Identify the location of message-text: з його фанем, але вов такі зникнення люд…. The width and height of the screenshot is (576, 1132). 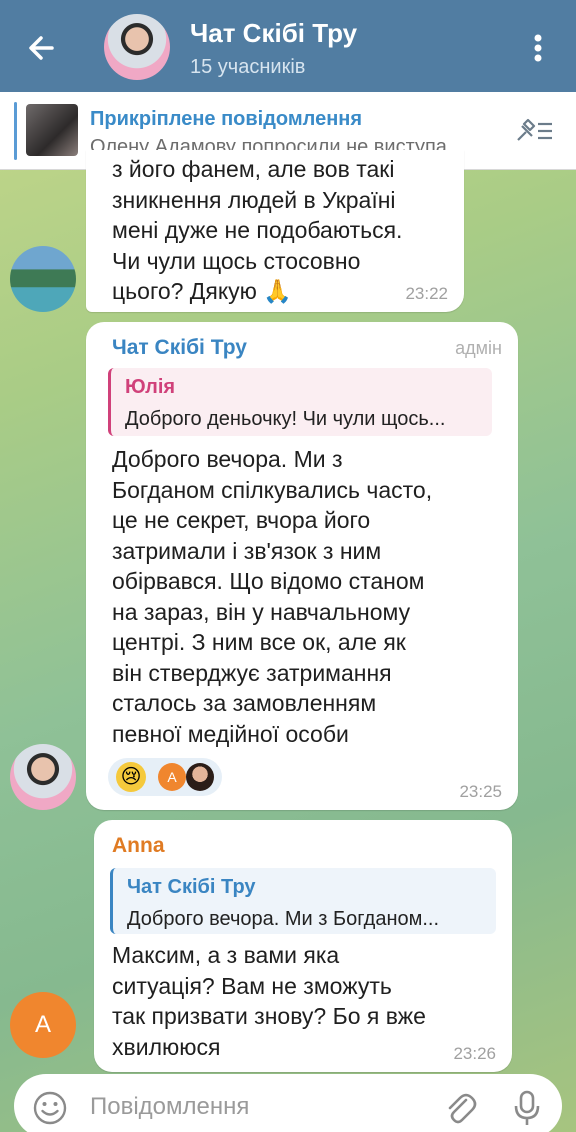
(257, 230).